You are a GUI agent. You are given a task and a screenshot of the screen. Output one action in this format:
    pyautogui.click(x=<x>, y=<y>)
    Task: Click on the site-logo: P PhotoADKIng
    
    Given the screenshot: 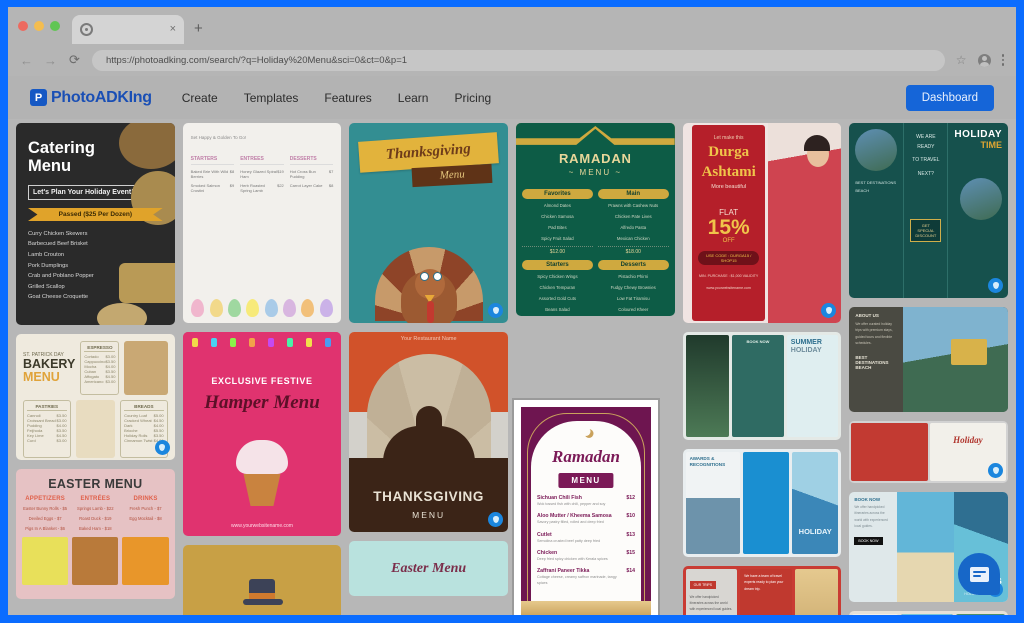 What is the action you would take?
    pyautogui.click(x=91, y=98)
    